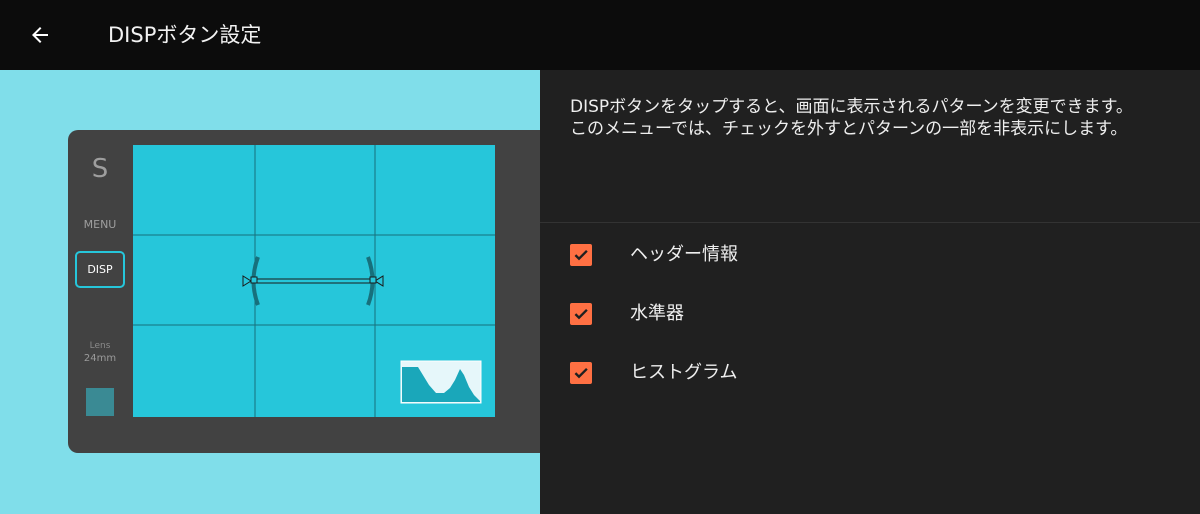 Image resolution: width=1200 pixels, height=514 pixels. I want to click on camera-menu-label: MENU, so click(100, 224).